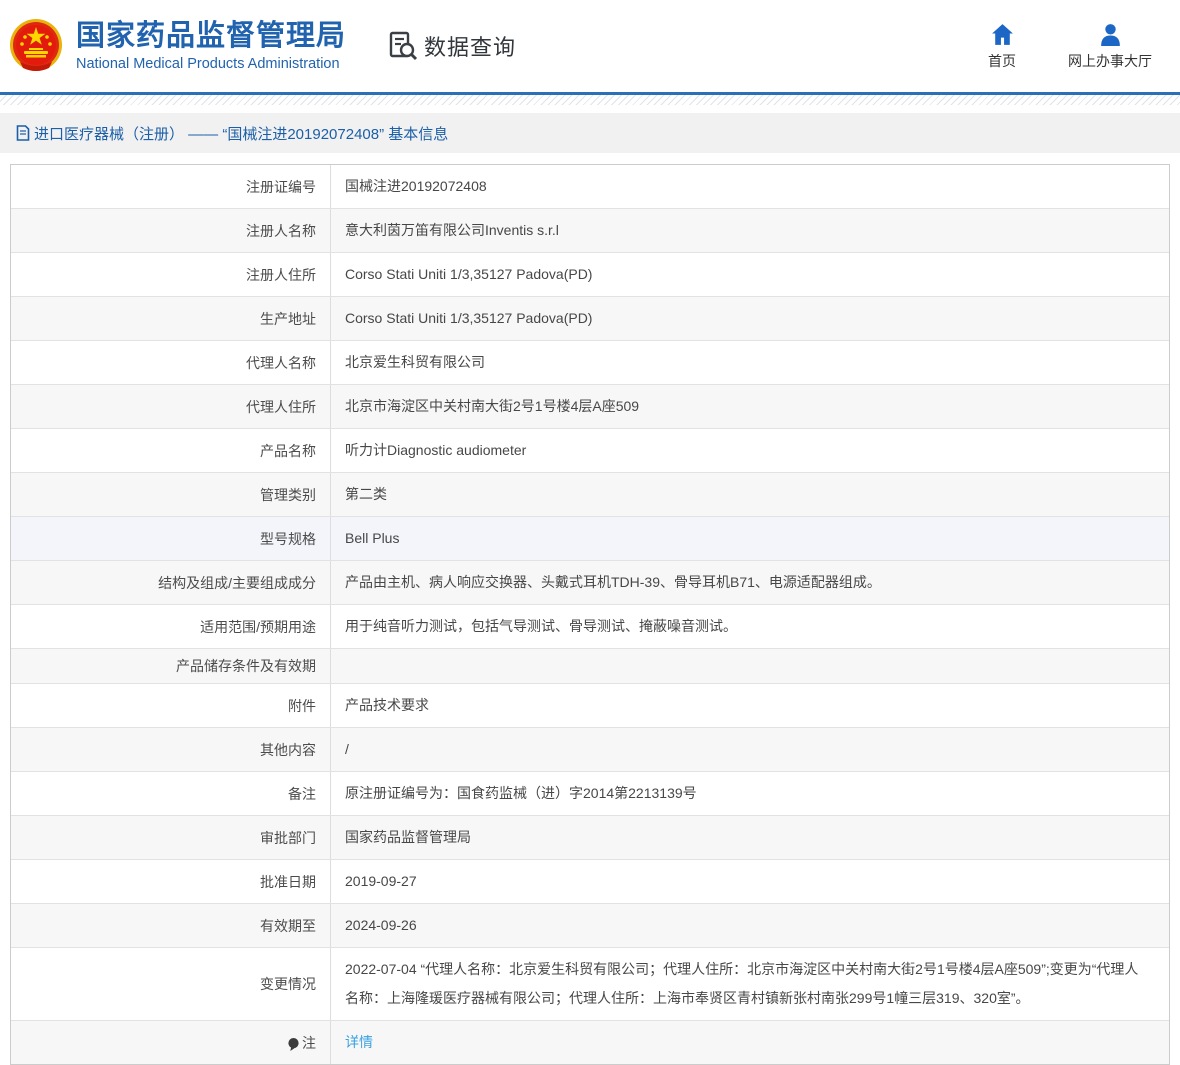  Describe the element at coordinates (359, 1042) in the screenshot. I see `details-link: 详情` at that location.